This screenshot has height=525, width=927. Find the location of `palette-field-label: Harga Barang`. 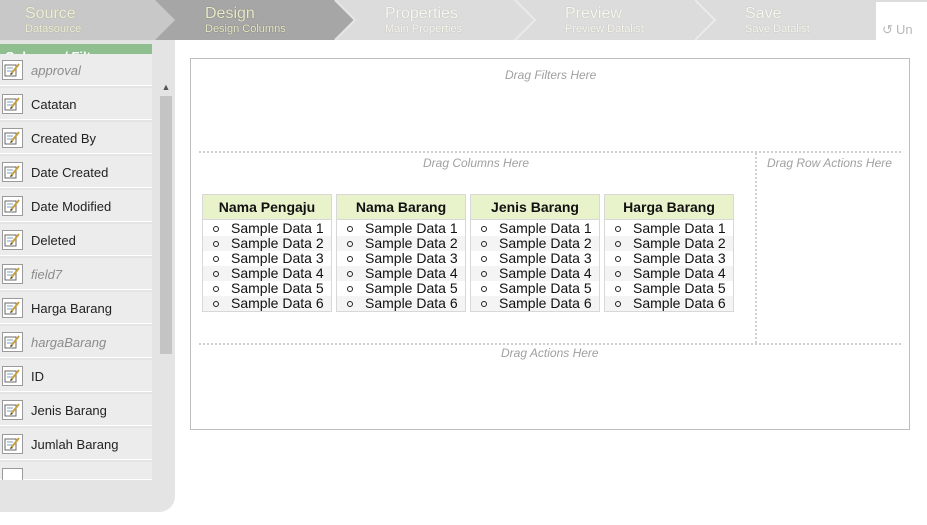

palette-field-label: Harga Barang is located at coordinates (71, 308).